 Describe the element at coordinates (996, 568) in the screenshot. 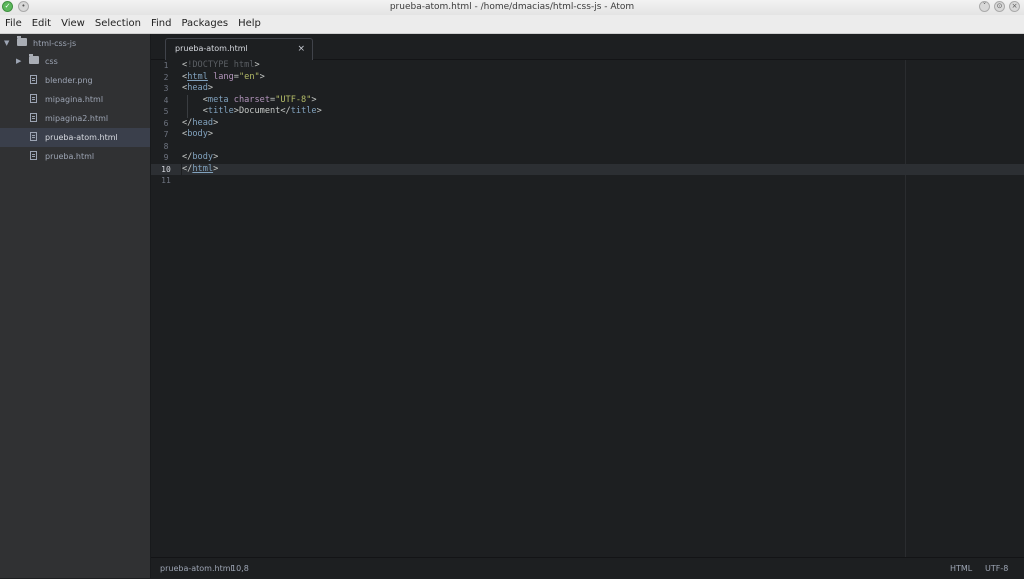

I see `status-encoding: UTF-8` at that location.